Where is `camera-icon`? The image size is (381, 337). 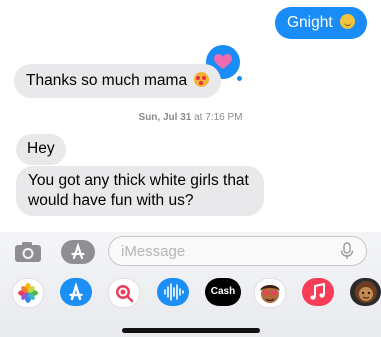 camera-icon is located at coordinates (28, 252).